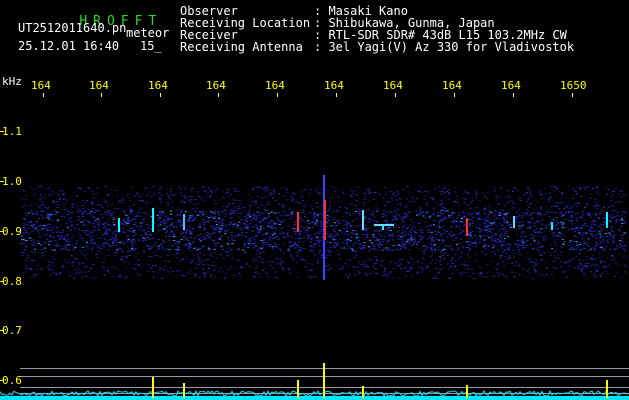  What do you see at coordinates (12, 131) in the screenshot?
I see `y-tick-label: 1.1` at bounding box center [12, 131].